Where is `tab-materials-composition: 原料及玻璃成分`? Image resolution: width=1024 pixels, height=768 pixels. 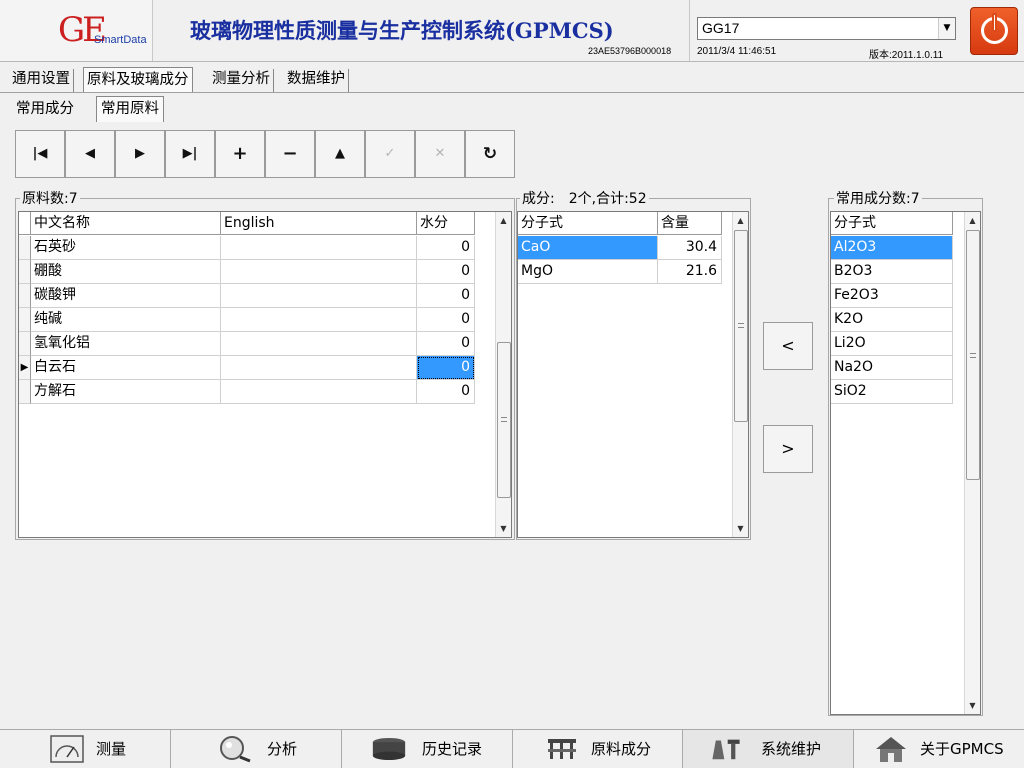 tab-materials-composition: 原料及玻璃成分 is located at coordinates (138, 80).